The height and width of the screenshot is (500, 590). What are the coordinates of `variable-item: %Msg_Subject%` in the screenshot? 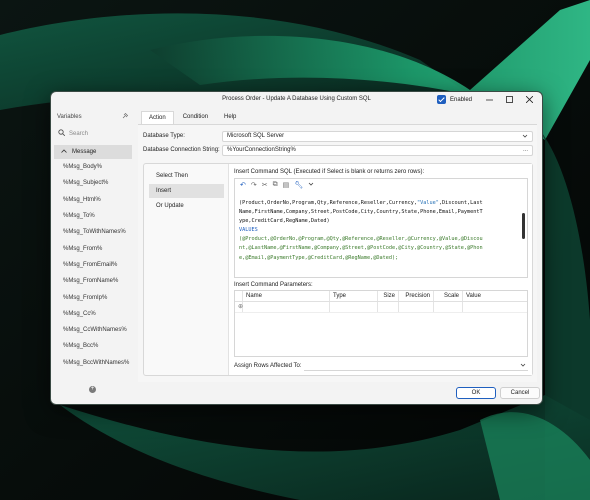 It's located at (92, 183).